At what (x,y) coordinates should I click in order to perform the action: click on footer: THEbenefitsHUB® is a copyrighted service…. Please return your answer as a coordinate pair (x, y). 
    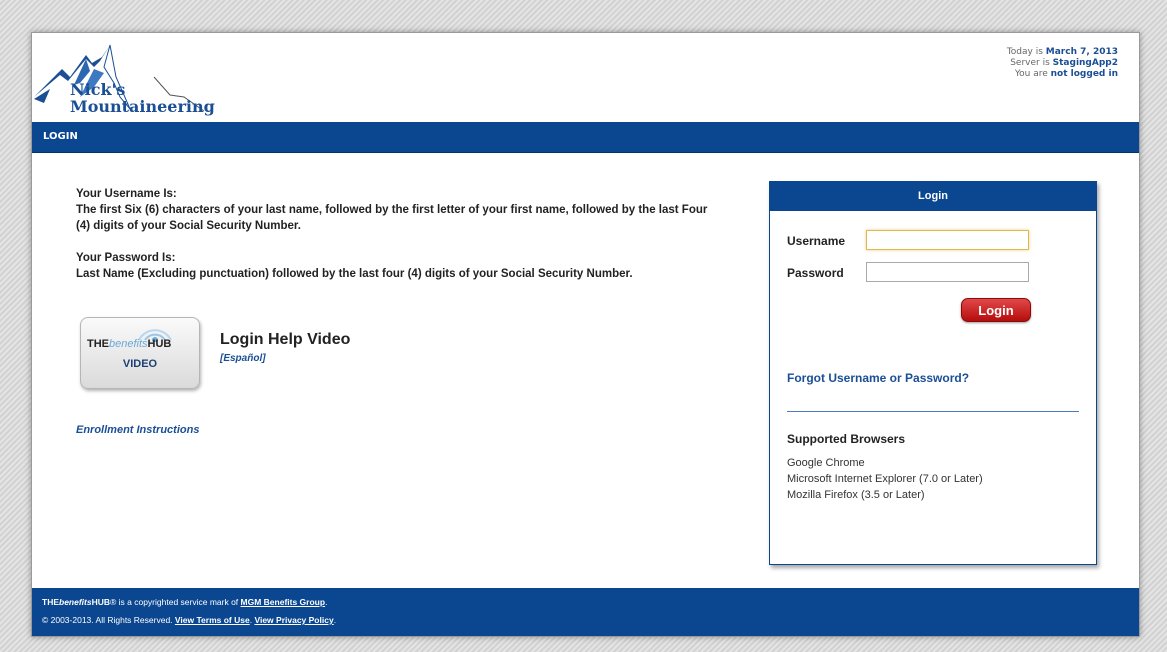
    Looking at the image, I should click on (585, 612).